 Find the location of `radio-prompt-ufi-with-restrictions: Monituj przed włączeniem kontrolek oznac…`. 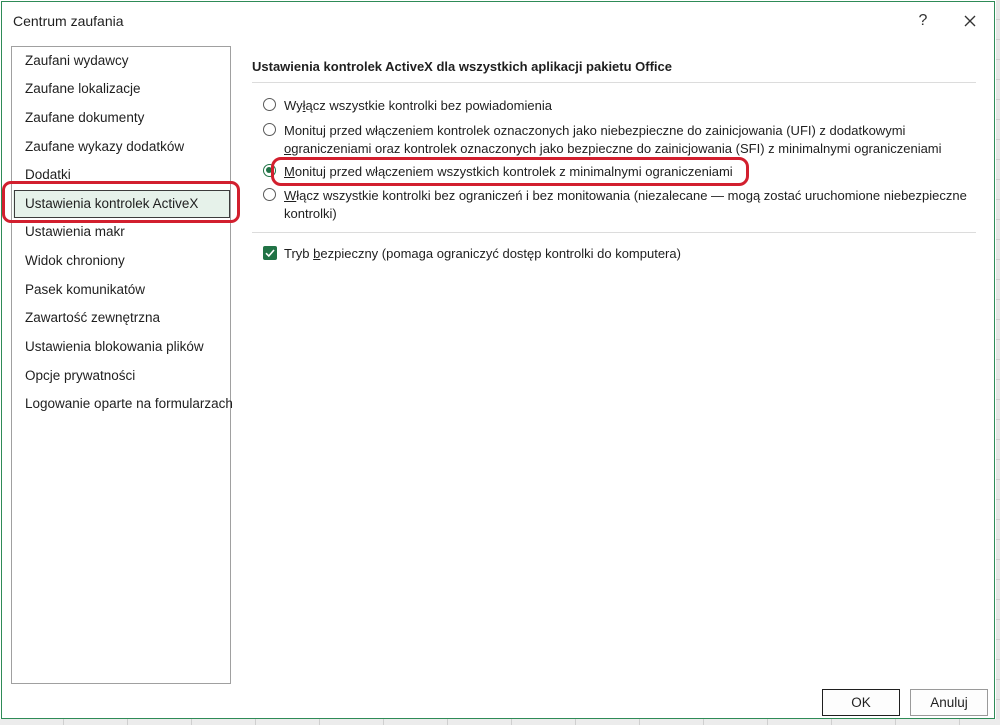

radio-prompt-ufi-with-restrictions: Monituj przed włączeniem kontrolek oznac… is located at coordinates (618, 140).